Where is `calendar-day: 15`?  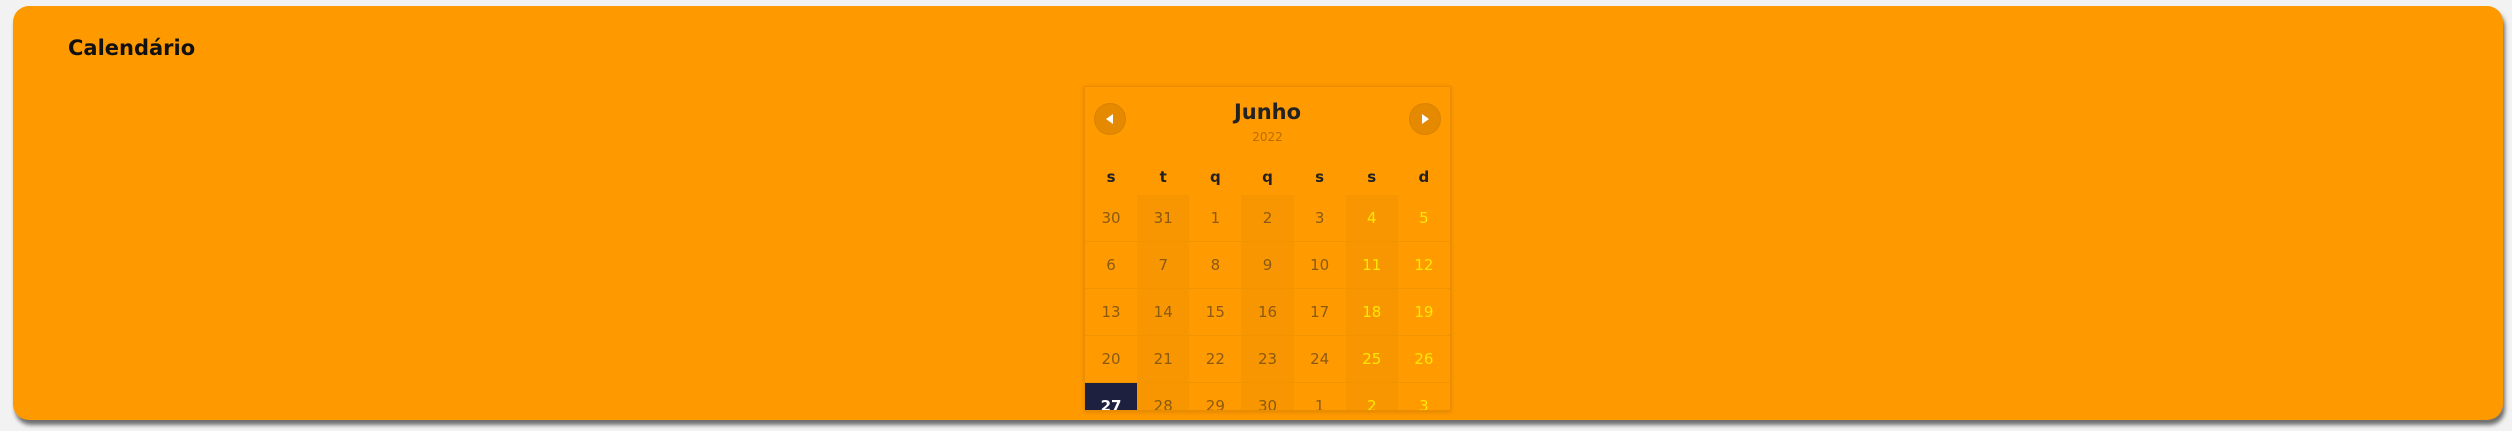 calendar-day: 15 is located at coordinates (1215, 312).